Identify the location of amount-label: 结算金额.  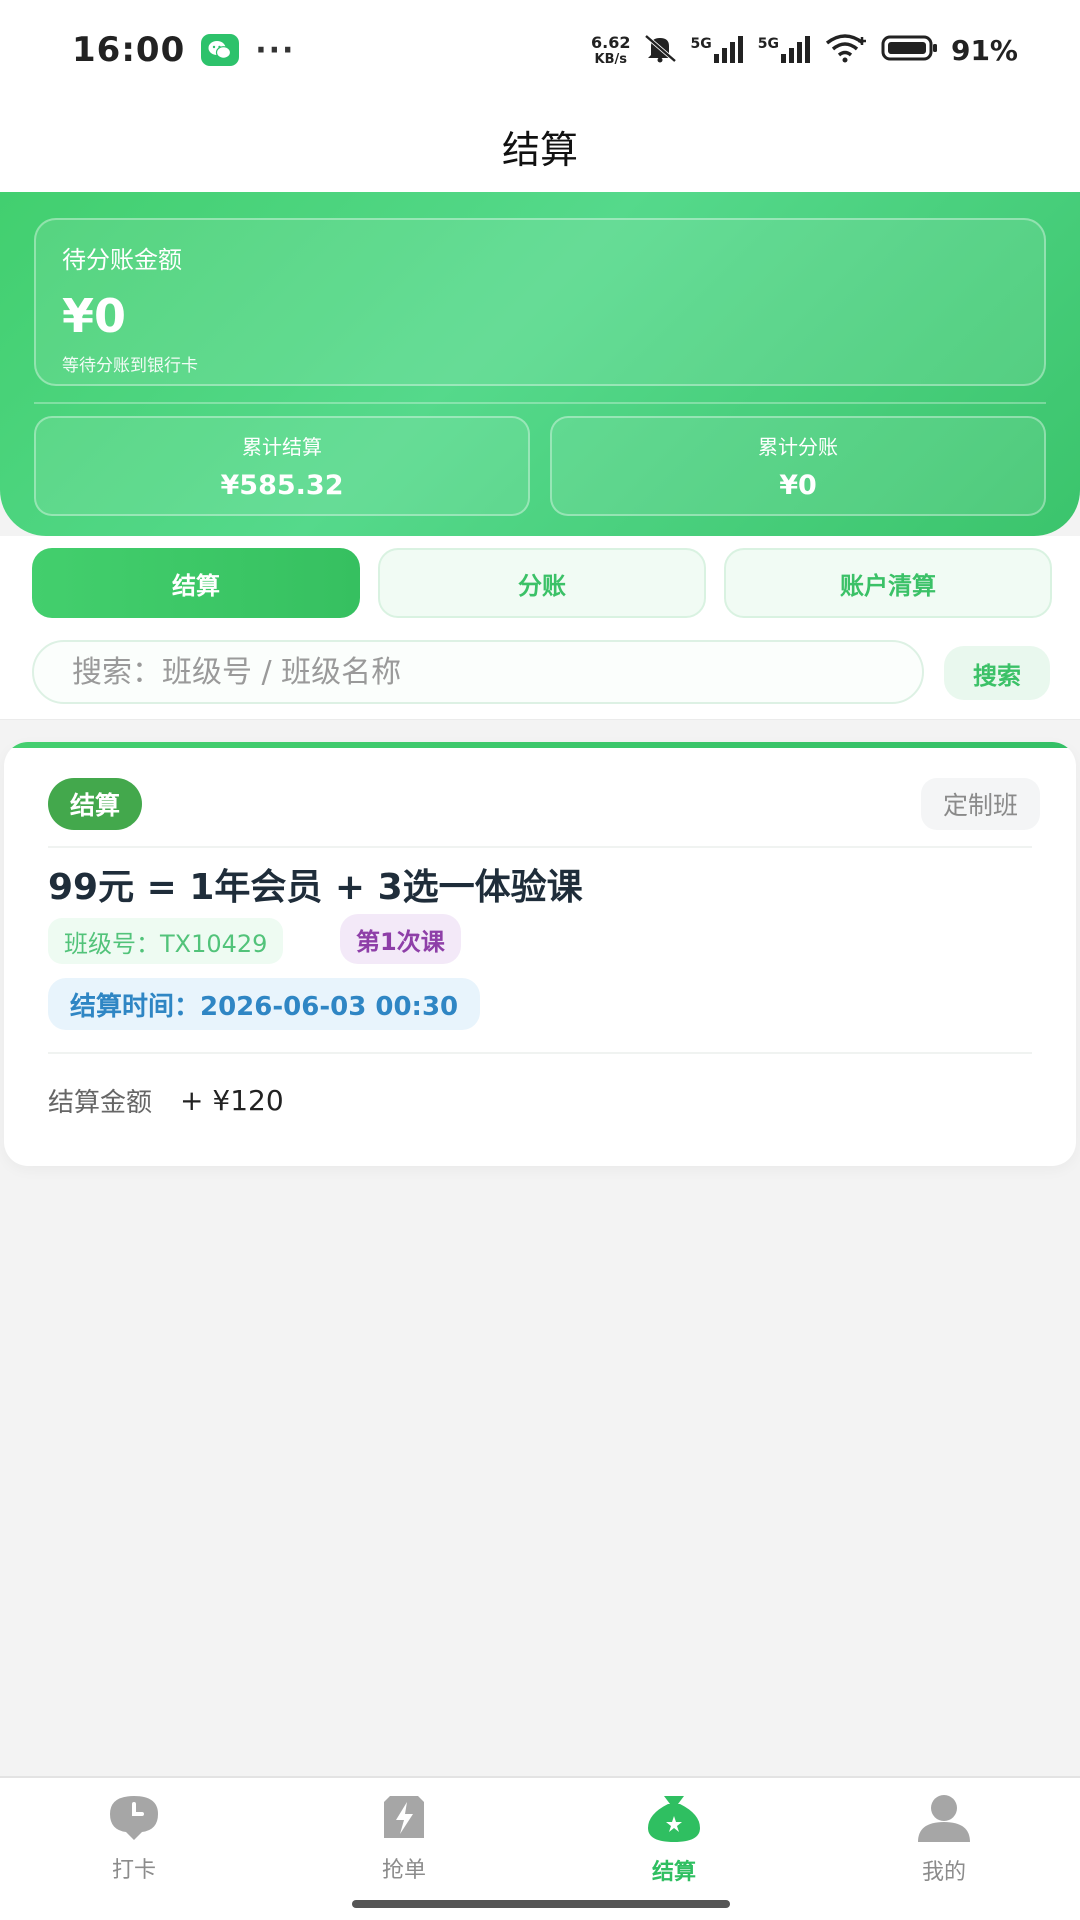
(100, 1103).